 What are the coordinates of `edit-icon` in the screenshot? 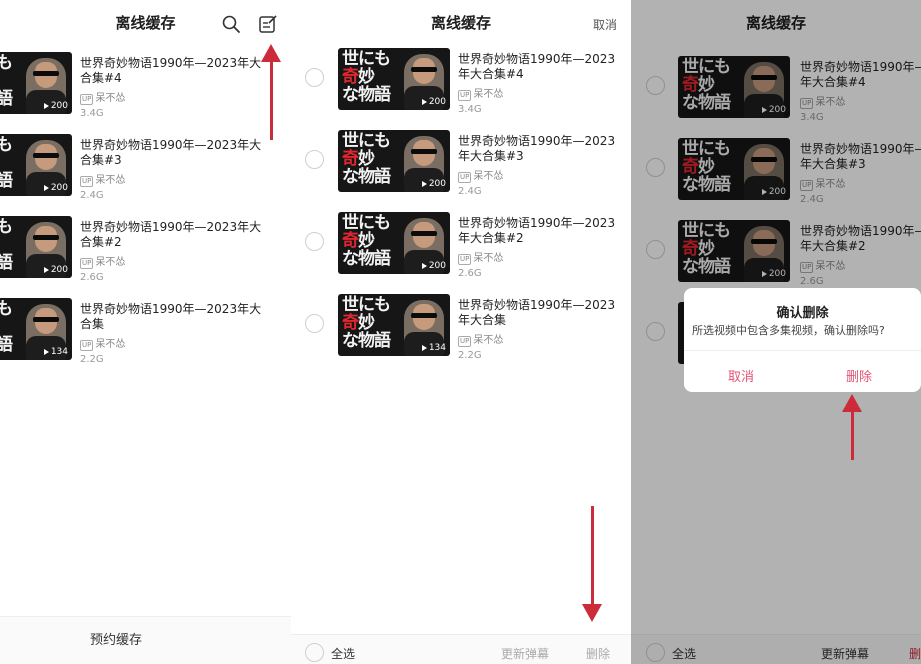 It's located at (268, 24).